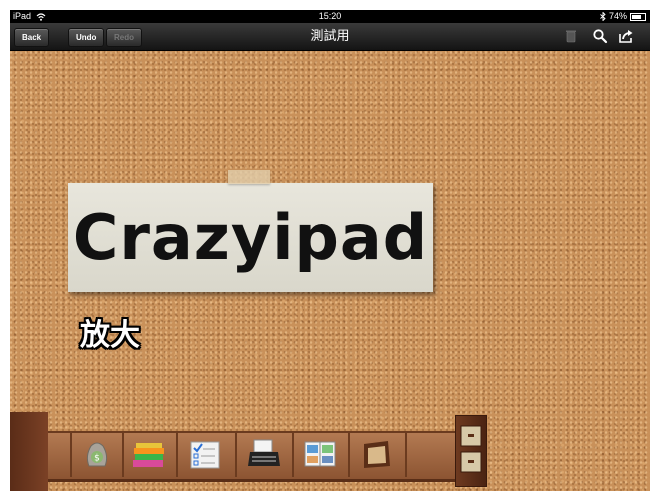 The height and width of the screenshot is (500, 660). I want to click on books-icon, so click(149, 454).